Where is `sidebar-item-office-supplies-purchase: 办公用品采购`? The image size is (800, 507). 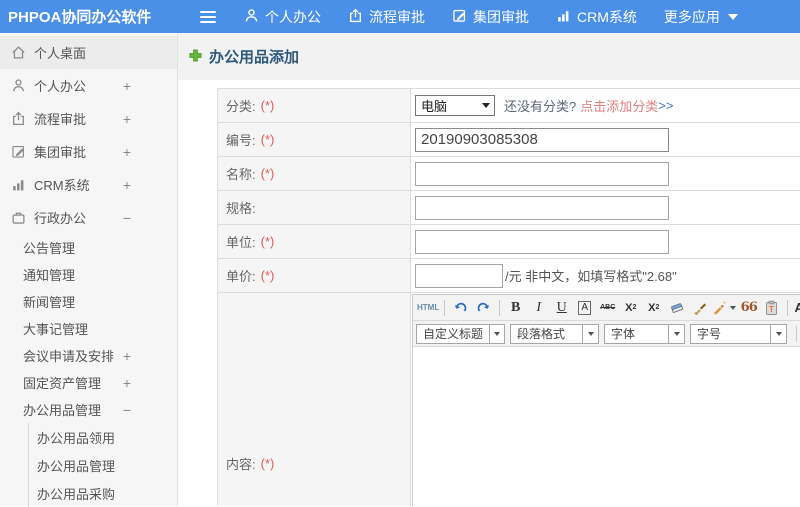
sidebar-item-office-supplies-purchase: 办公用品采购 is located at coordinates (102, 493).